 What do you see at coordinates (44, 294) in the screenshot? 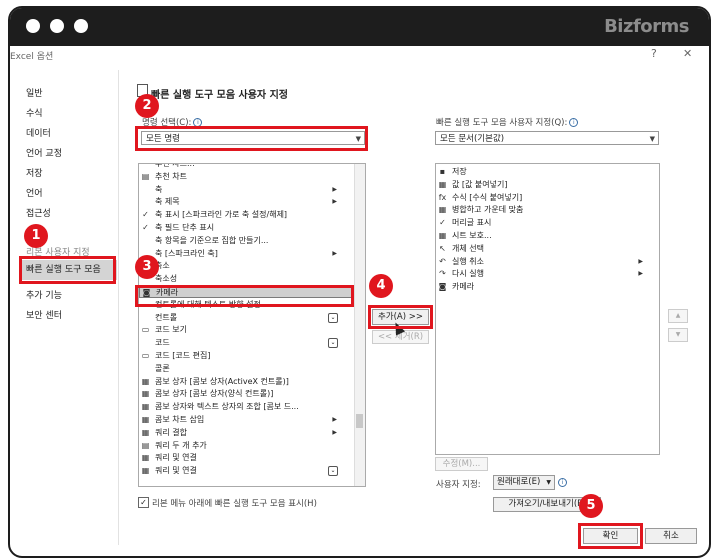
I see `nav-item-add-ins: 추가 기능` at bounding box center [44, 294].